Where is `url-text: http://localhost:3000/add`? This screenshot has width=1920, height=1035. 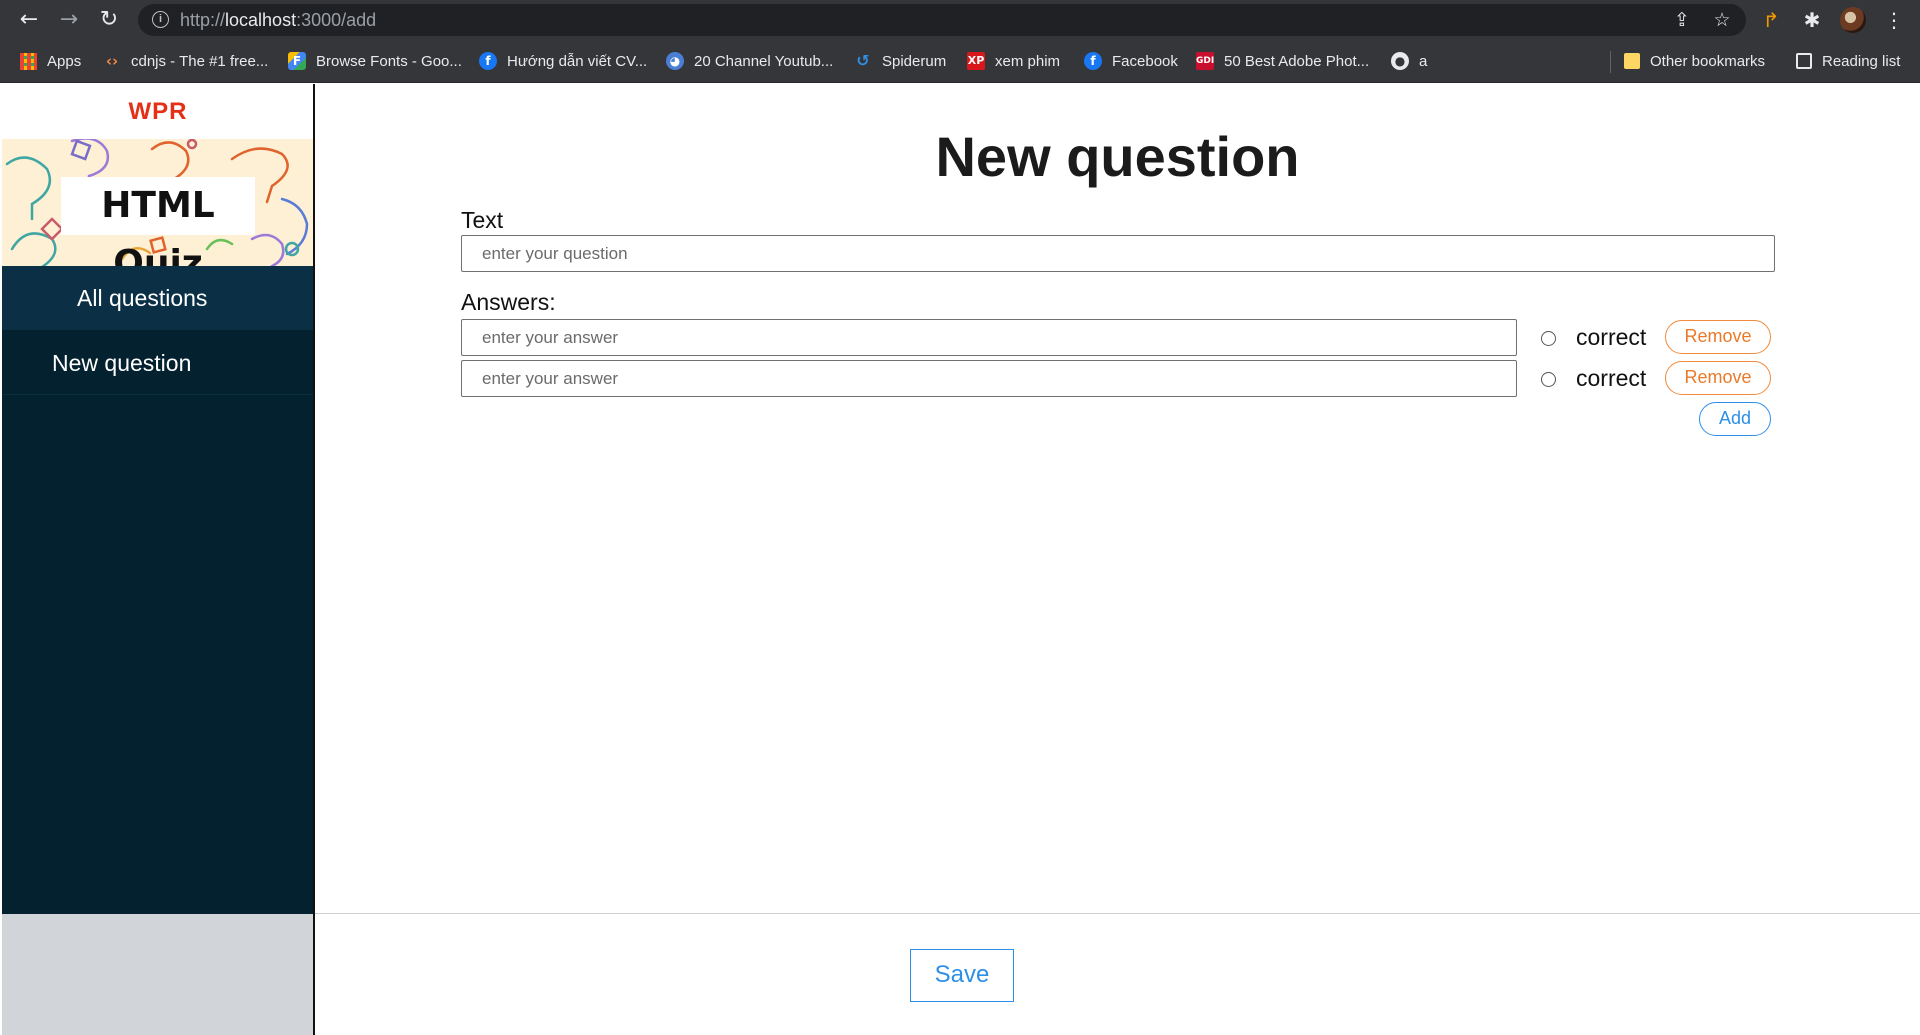 url-text: http://localhost:3000/add is located at coordinates (278, 20).